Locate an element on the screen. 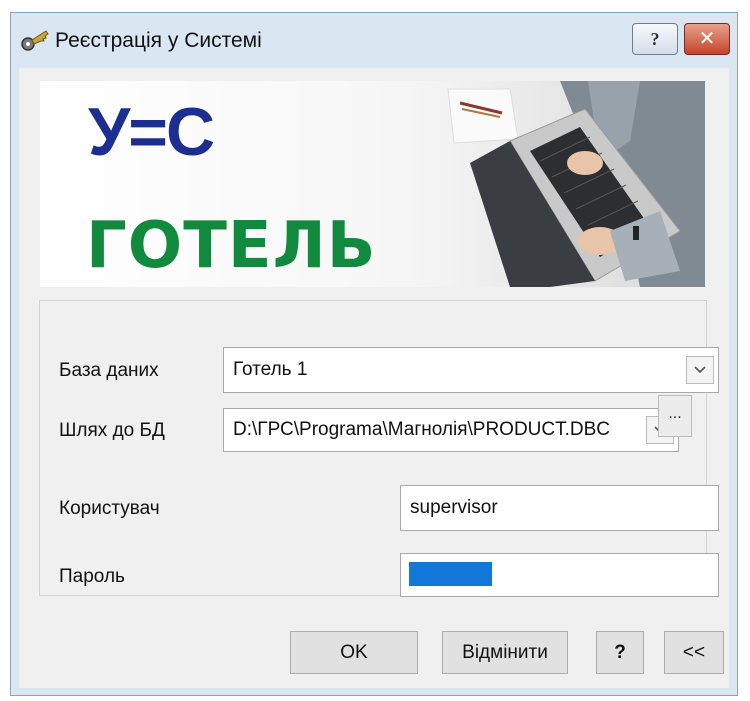 Image resolution: width=750 pixels, height=701 pixels. collapse-button: << is located at coordinates (694, 652).